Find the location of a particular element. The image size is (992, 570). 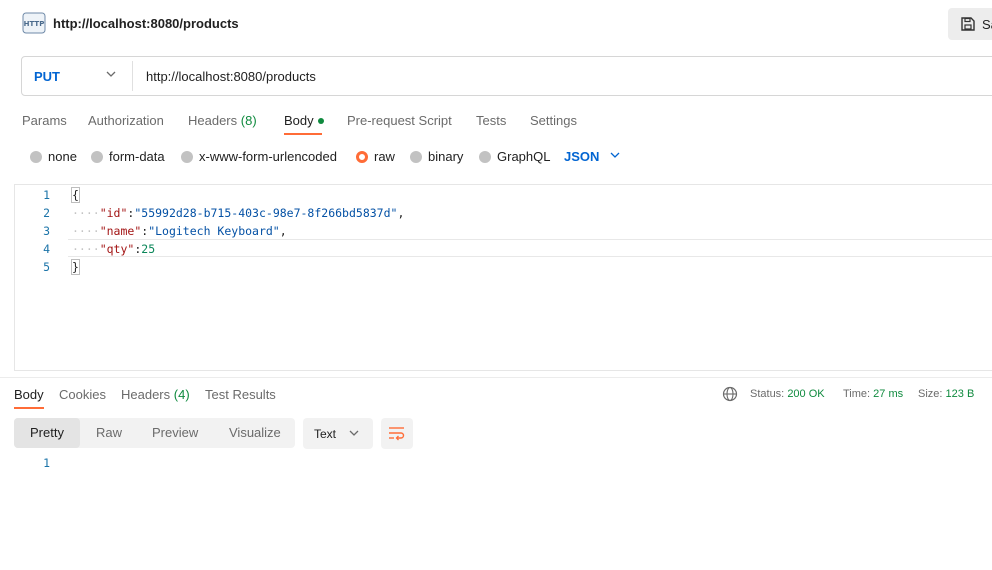

save-label: Save is located at coordinates (987, 24).